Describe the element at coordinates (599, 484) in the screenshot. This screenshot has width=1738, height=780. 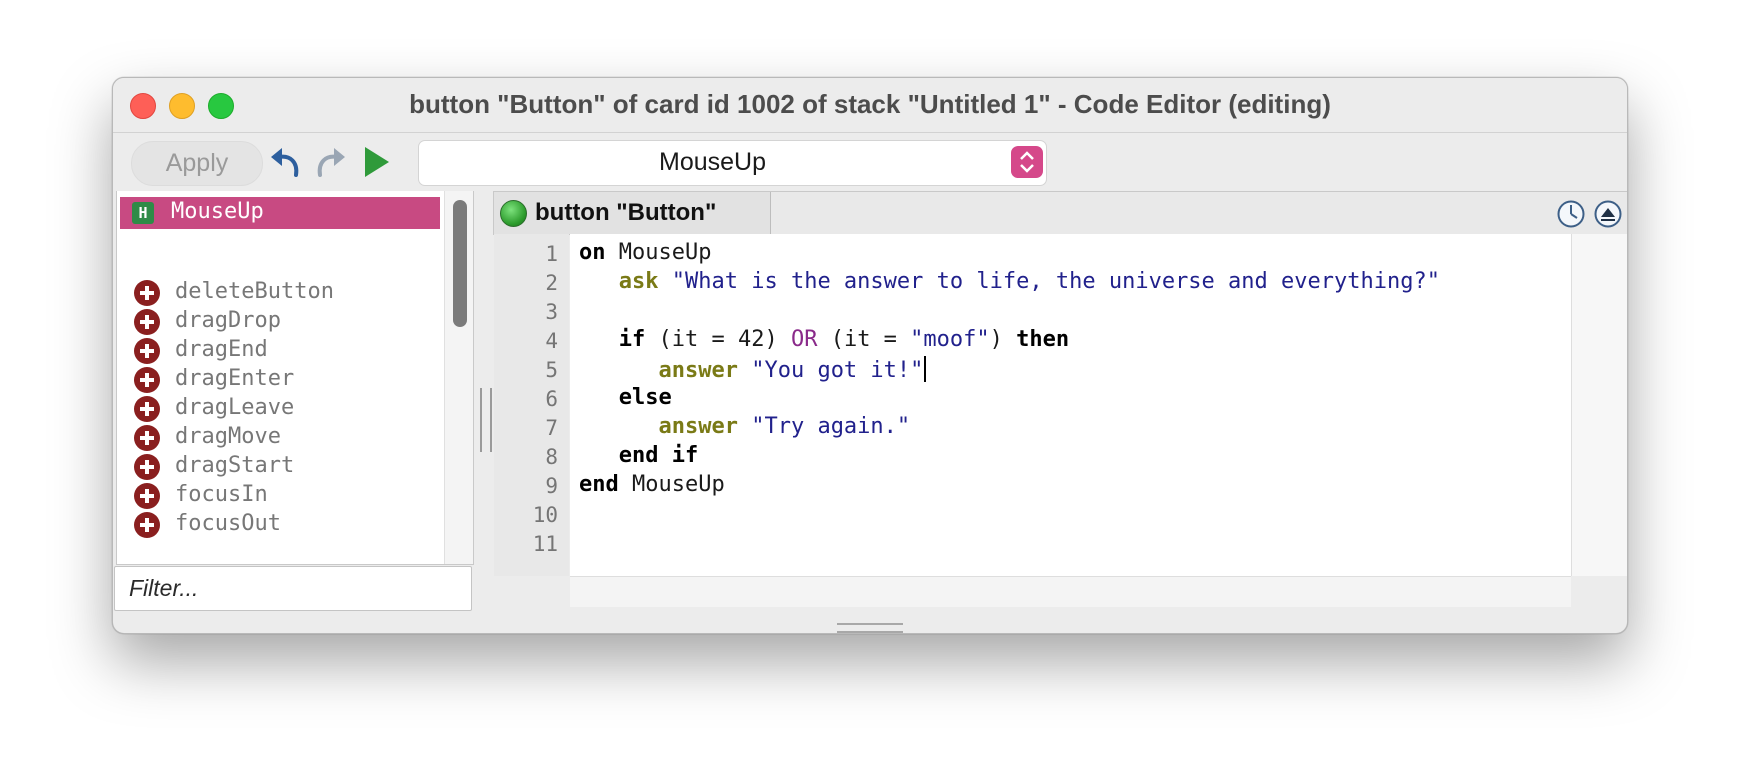
I see `code-token-kw: end` at that location.